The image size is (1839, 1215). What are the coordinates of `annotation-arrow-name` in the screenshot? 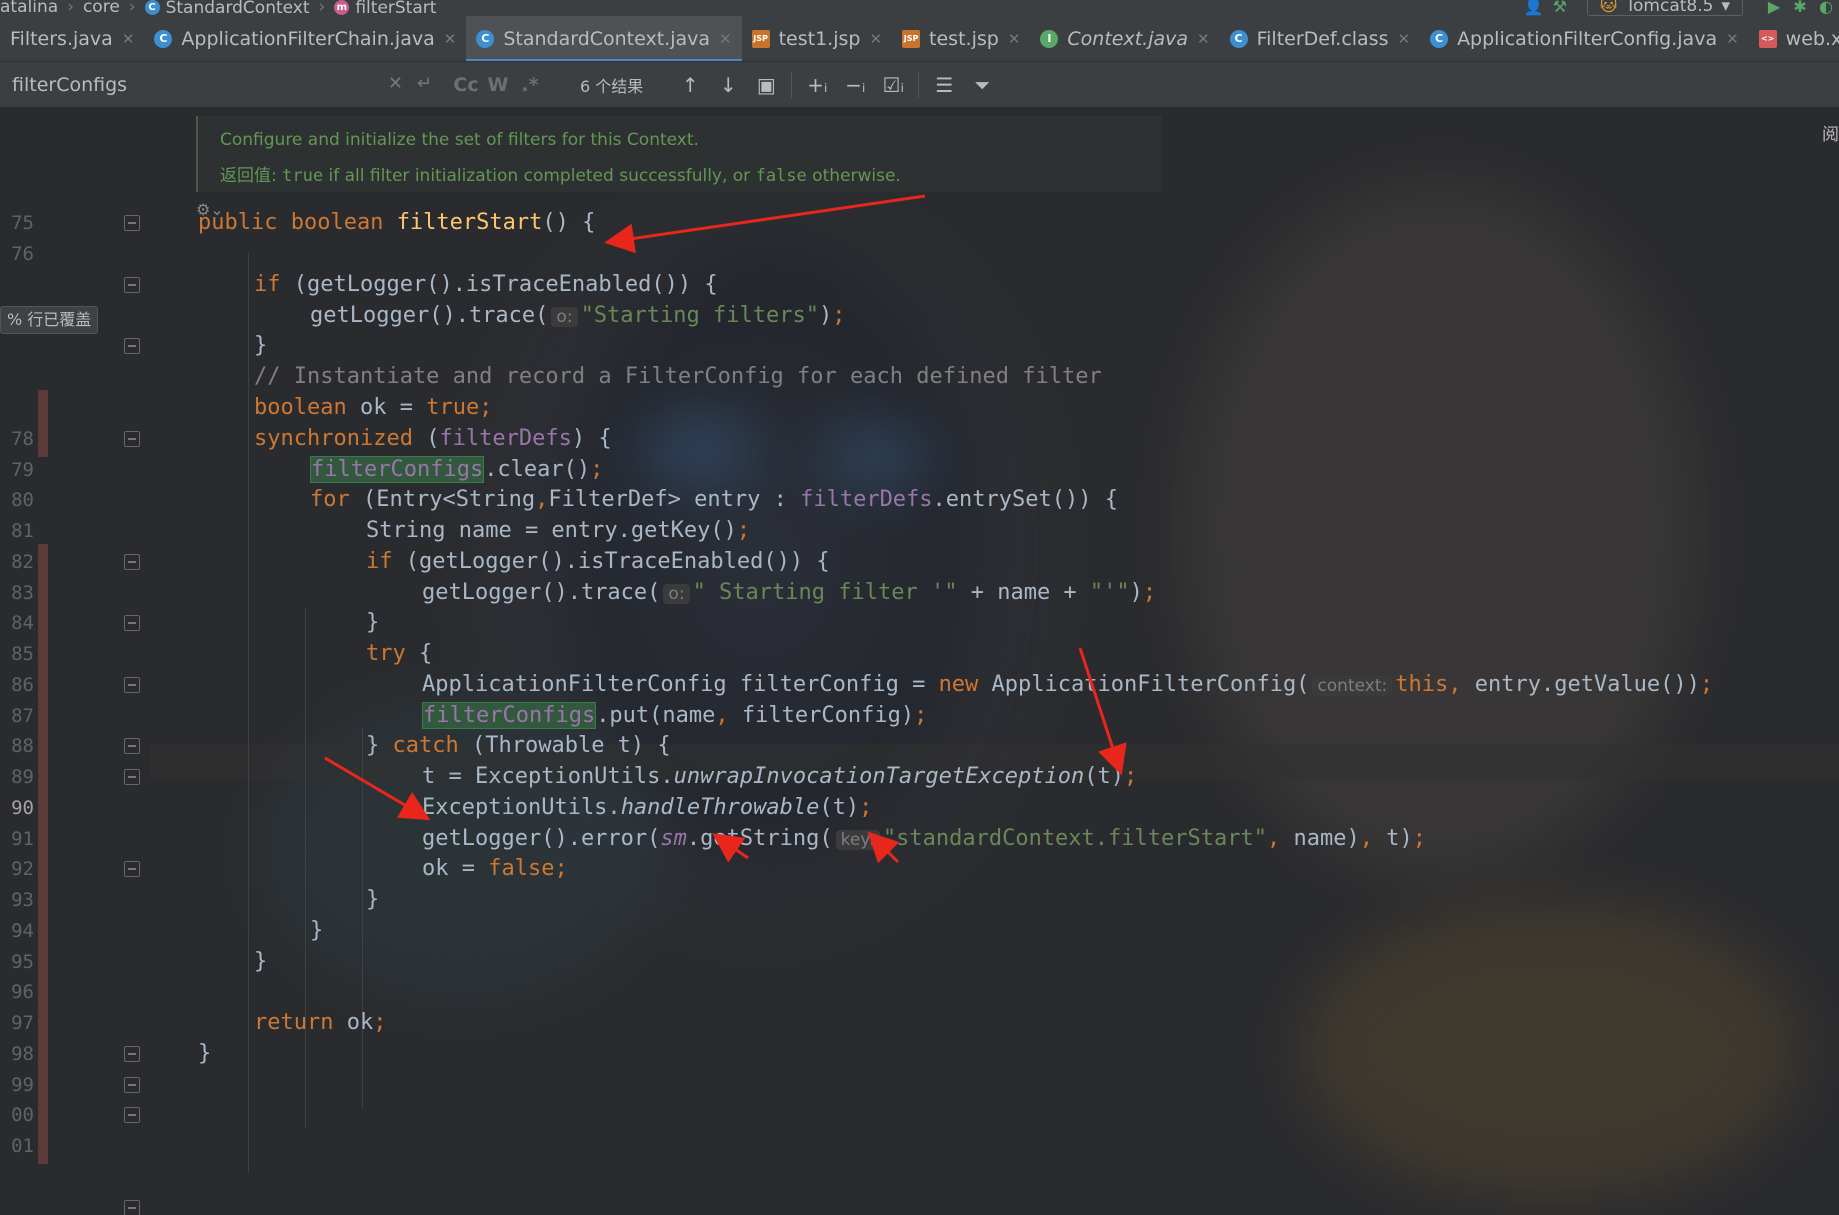 It's located at (730, 848).